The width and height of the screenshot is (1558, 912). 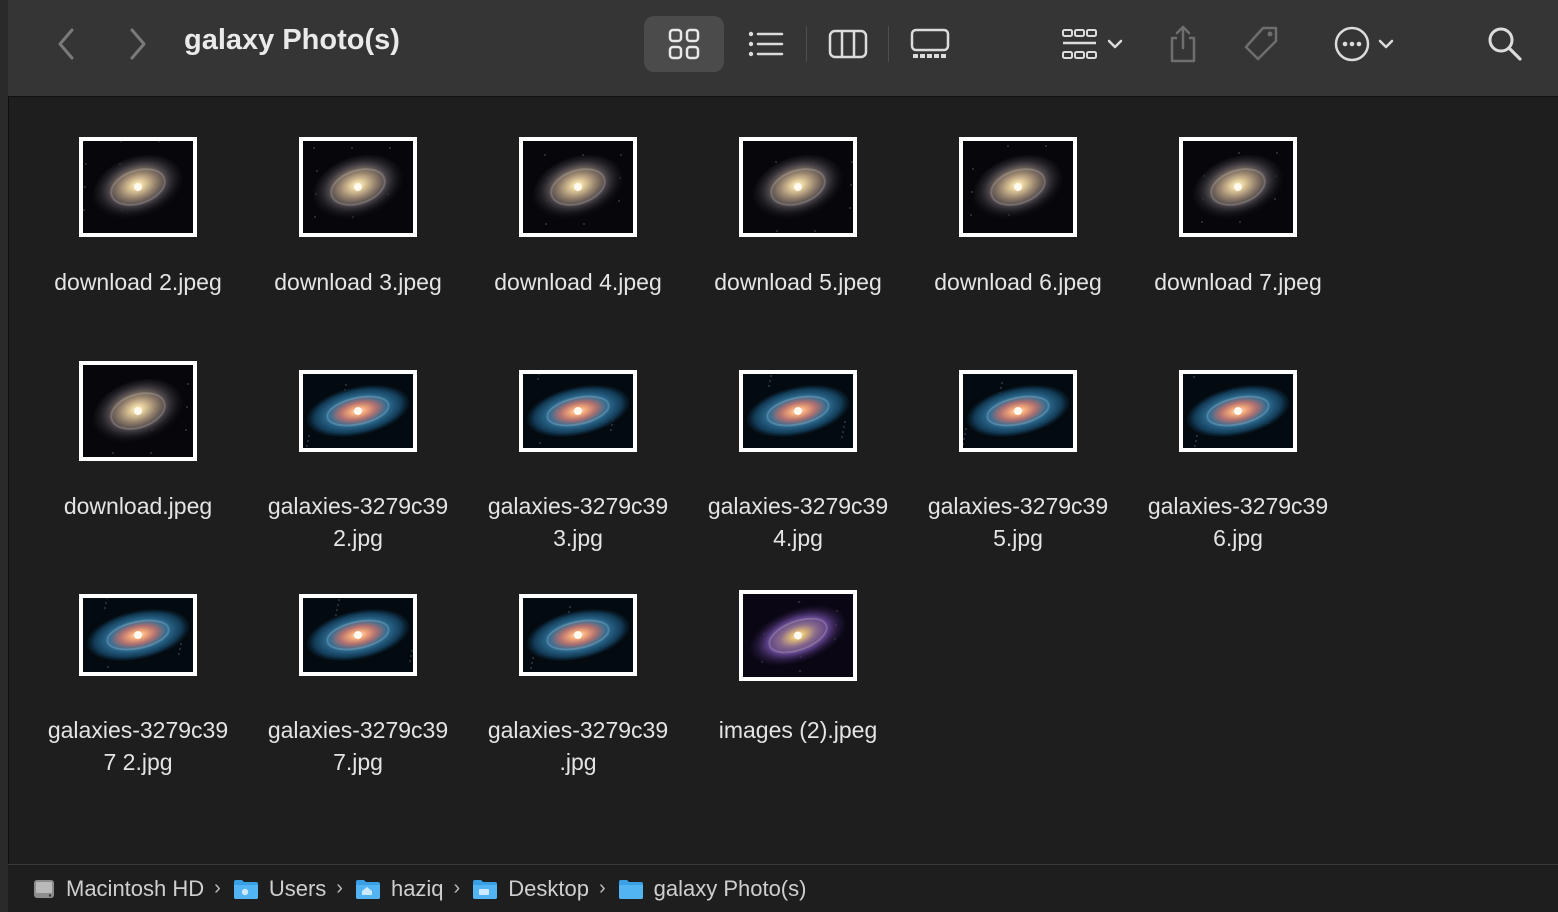 I want to click on home-folder-icon, so click(x=367, y=889).